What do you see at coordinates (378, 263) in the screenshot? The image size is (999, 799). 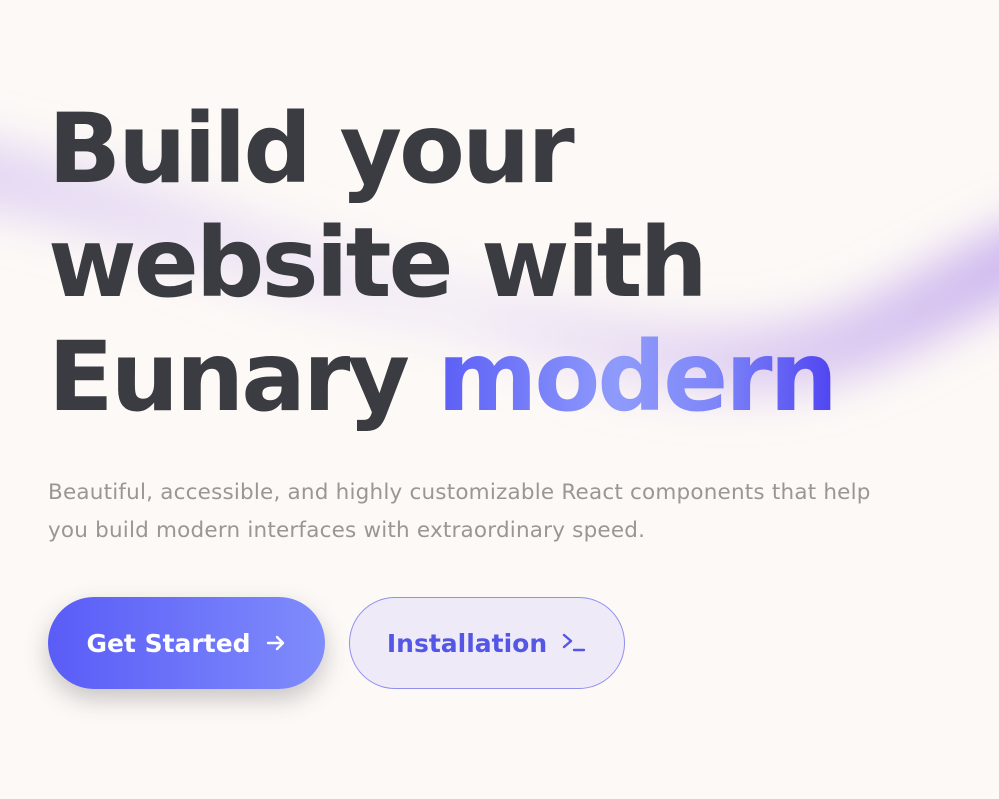 I see `headline-line-2: website with` at bounding box center [378, 263].